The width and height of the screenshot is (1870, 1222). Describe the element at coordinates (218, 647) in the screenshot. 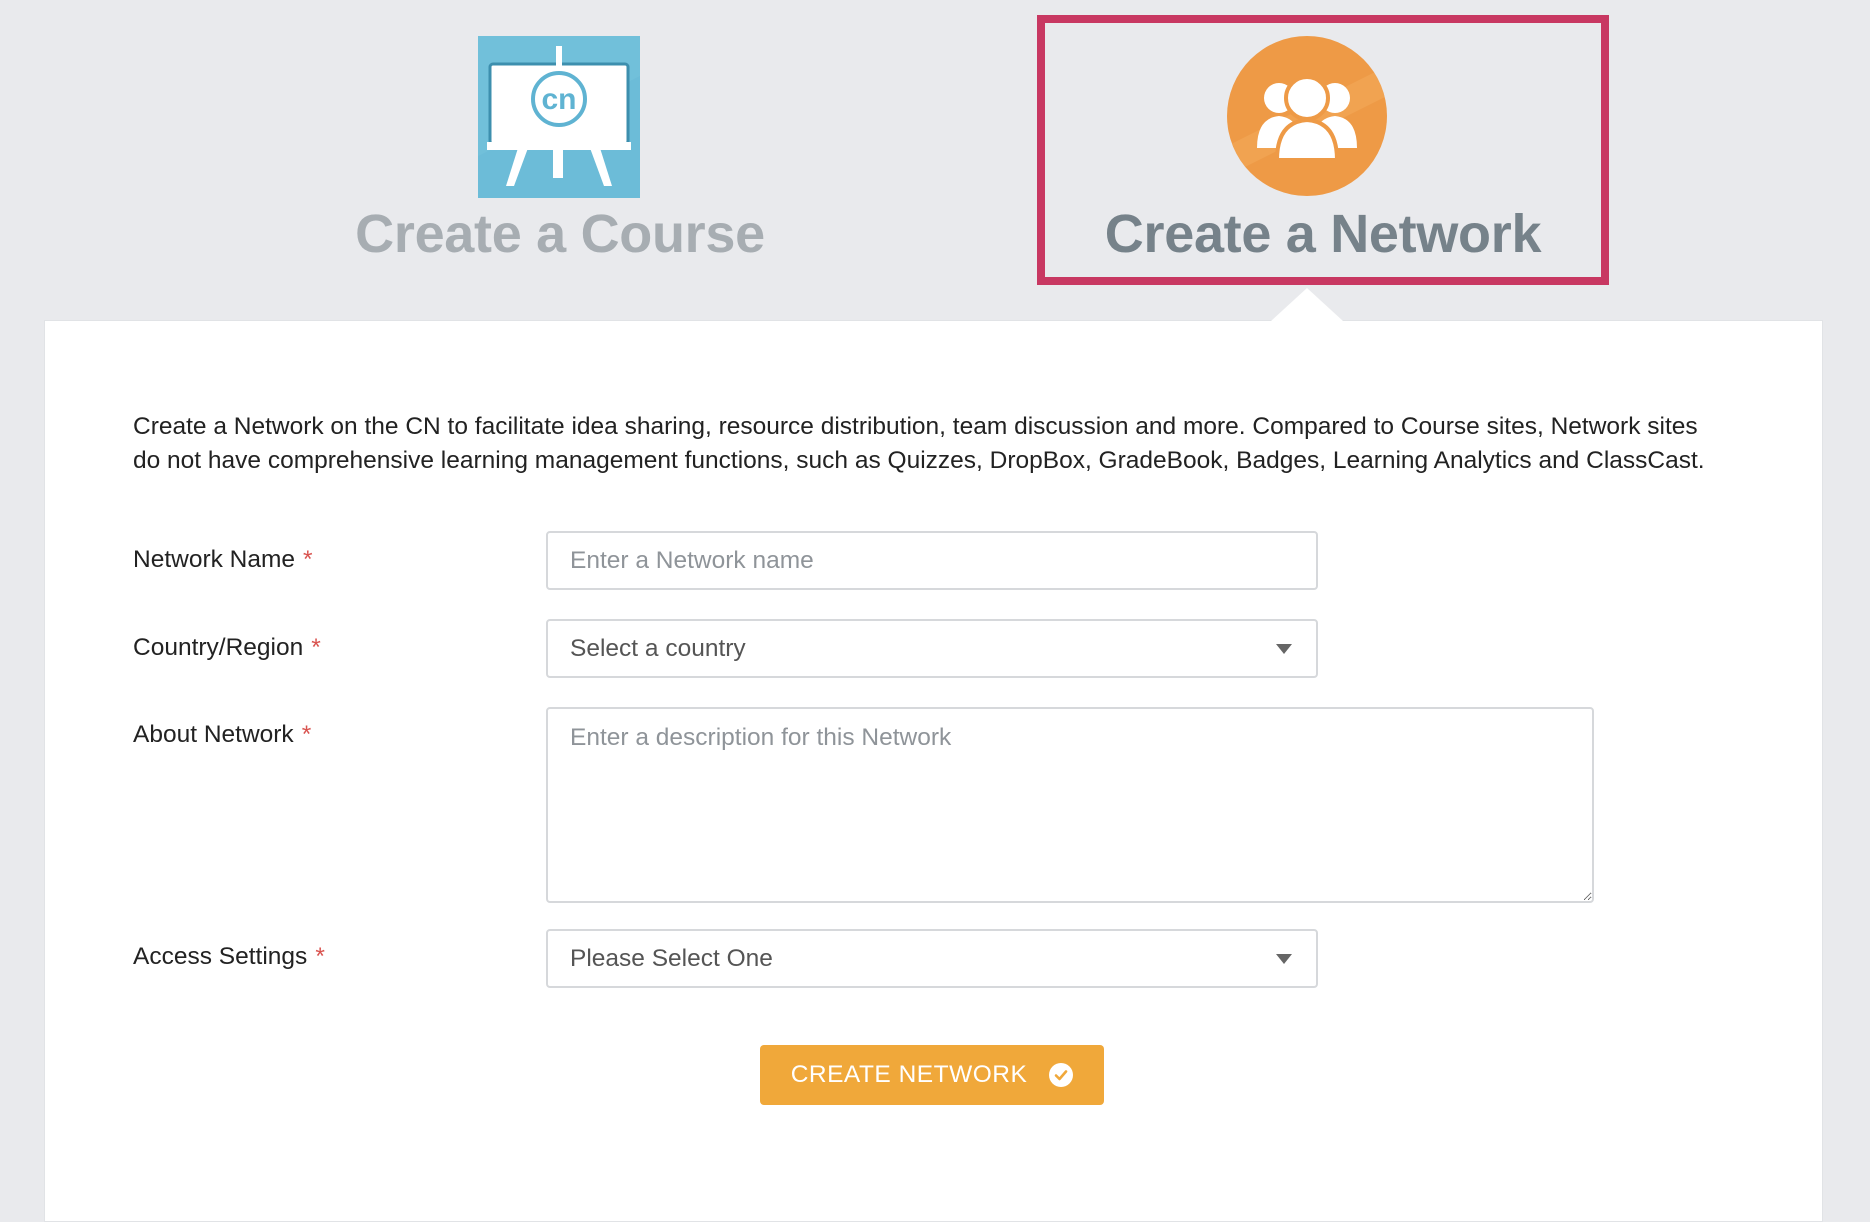

I see `country-label-text: Country/Region` at that location.